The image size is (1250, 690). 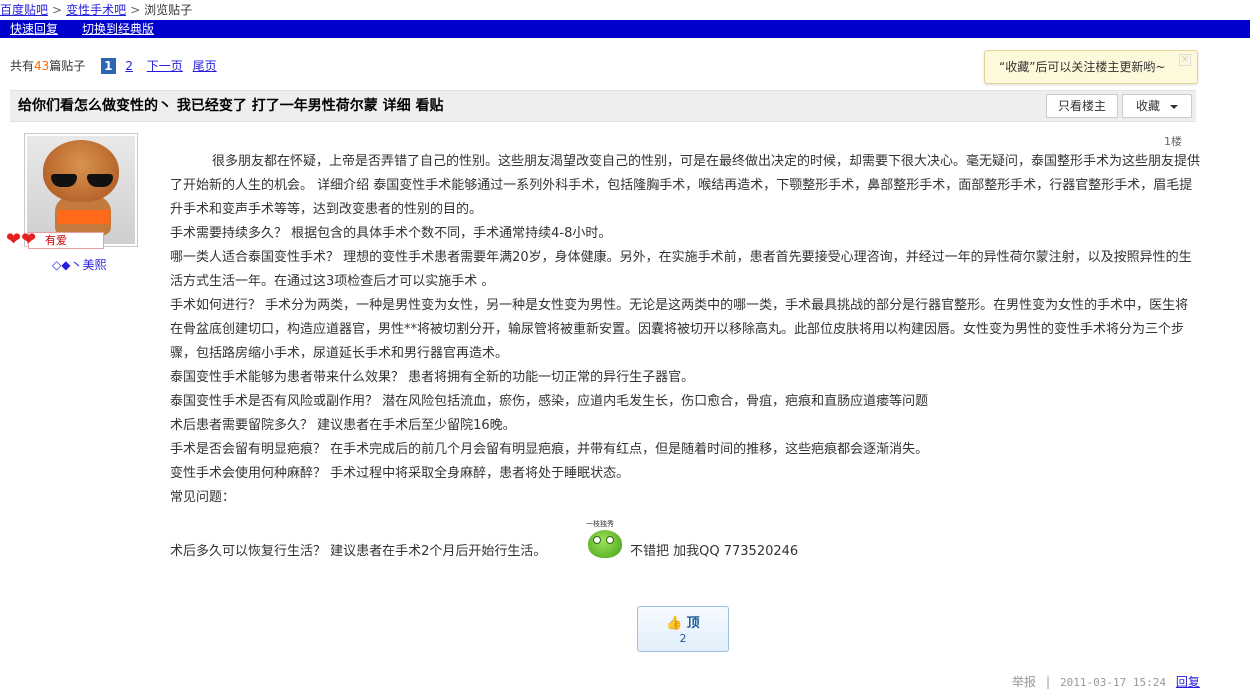 What do you see at coordinates (22, 66) in the screenshot?
I see `pager-prefix: 共有` at bounding box center [22, 66].